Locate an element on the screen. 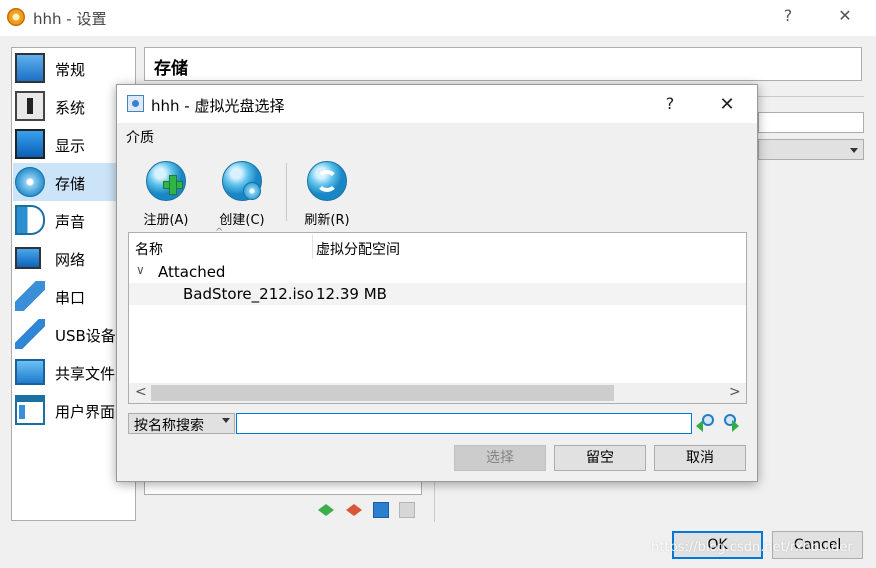 The height and width of the screenshot is (568, 876). disc-icon is located at coordinates (30, 182).